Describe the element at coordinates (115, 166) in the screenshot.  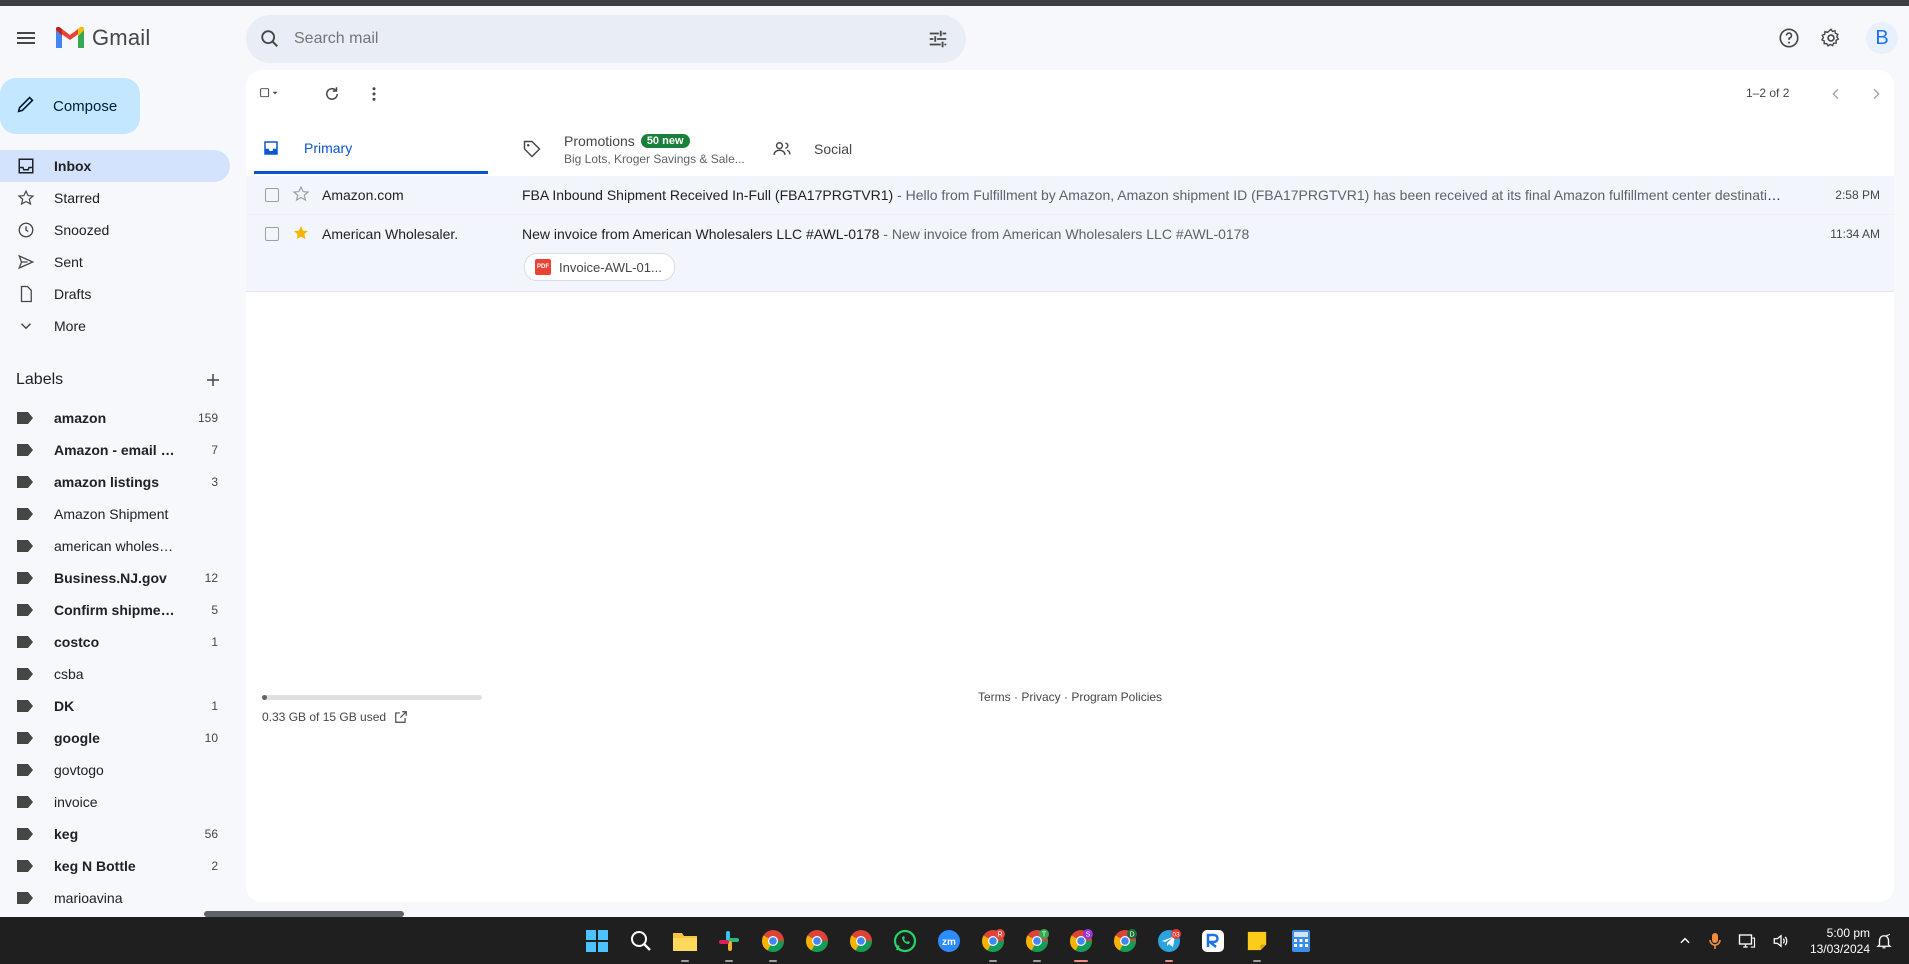
I see `sidebar-item-inbox: Inbox` at that location.